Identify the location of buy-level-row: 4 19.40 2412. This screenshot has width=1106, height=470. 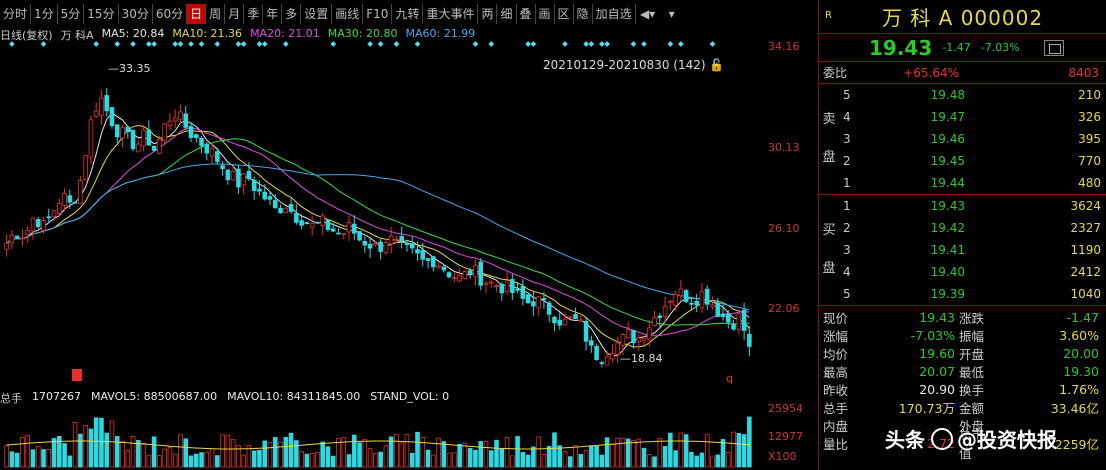
(962, 272).